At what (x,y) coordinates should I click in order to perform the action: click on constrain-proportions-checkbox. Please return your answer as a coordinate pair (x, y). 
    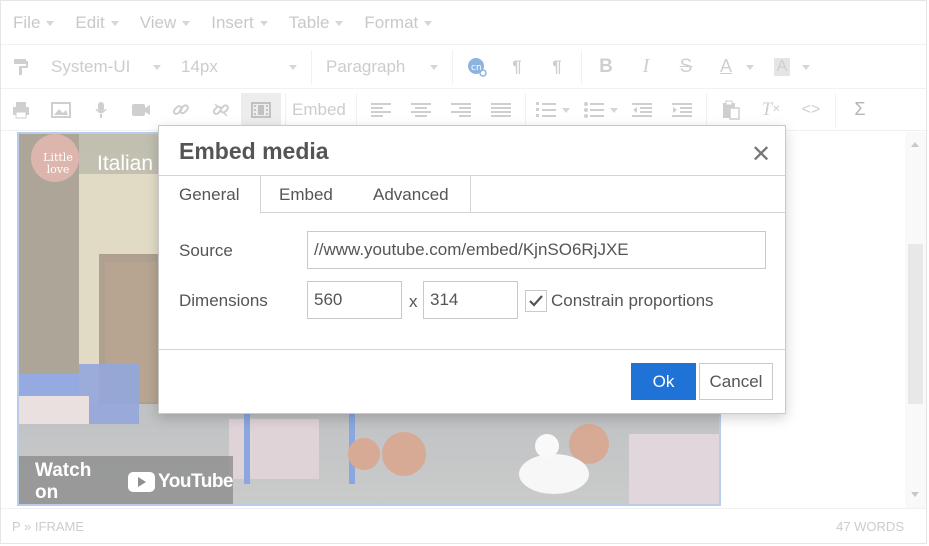
    Looking at the image, I should click on (536, 301).